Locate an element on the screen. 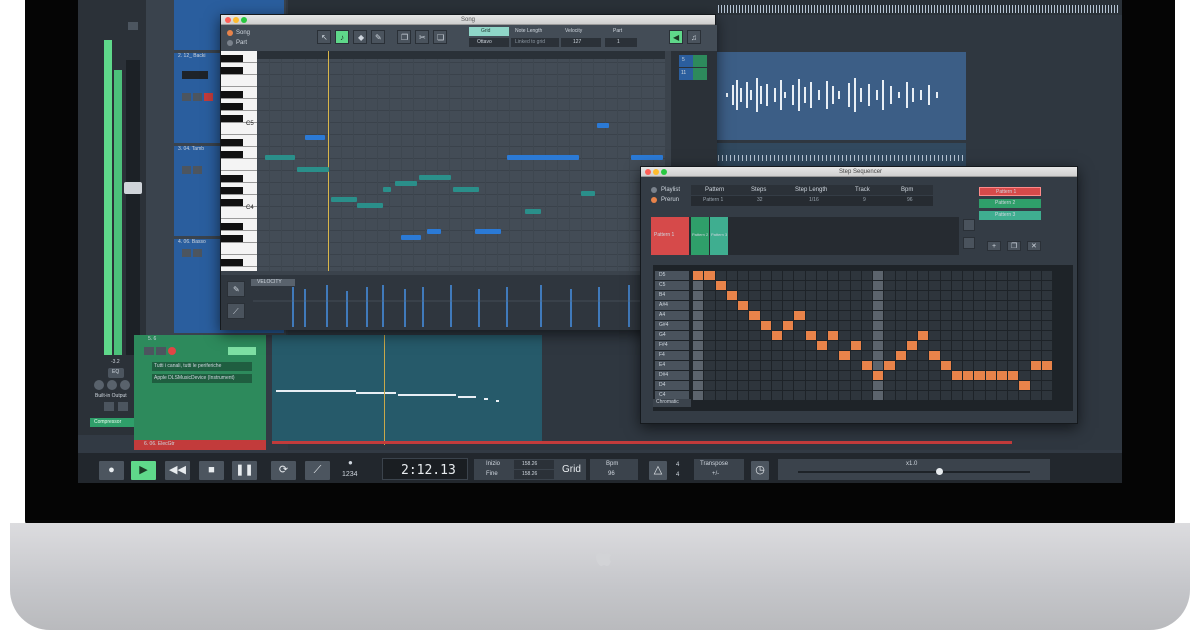  zoom-button is located at coordinates (244, 20).